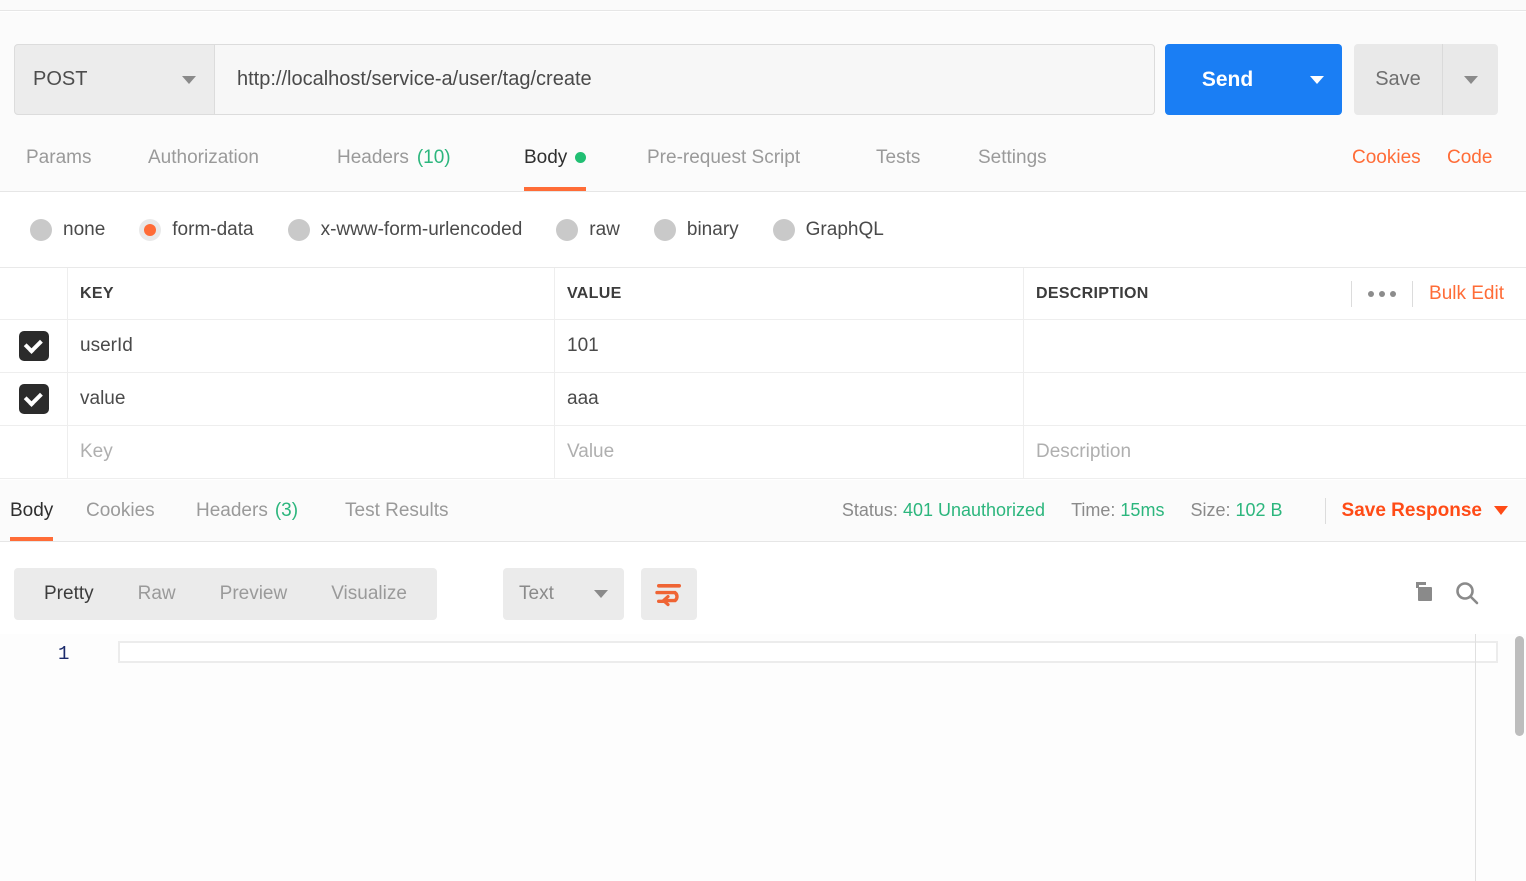 Image resolution: width=1526 pixels, height=881 pixels. I want to click on save-button: Save, so click(1398, 79).